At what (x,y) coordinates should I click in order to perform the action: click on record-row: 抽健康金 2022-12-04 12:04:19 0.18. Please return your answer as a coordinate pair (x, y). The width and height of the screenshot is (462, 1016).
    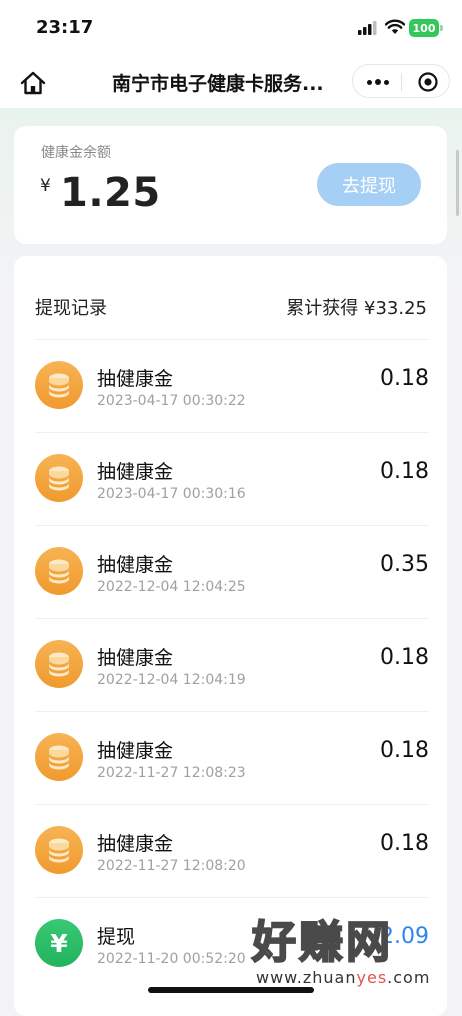
    Looking at the image, I should click on (232, 664).